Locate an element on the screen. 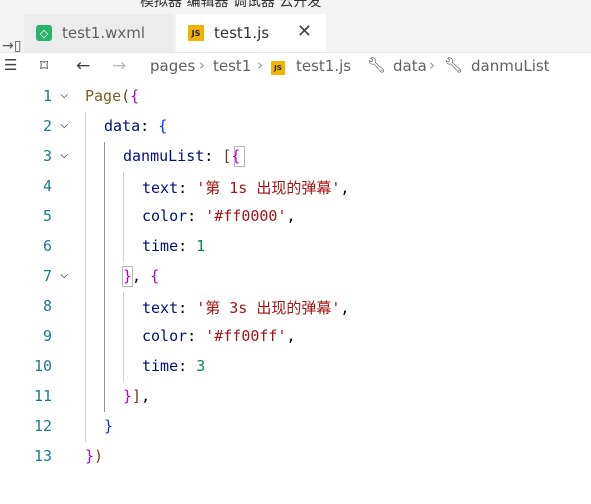 The height and width of the screenshot is (504, 591). code-line: 13 }) is located at coordinates (295, 457).